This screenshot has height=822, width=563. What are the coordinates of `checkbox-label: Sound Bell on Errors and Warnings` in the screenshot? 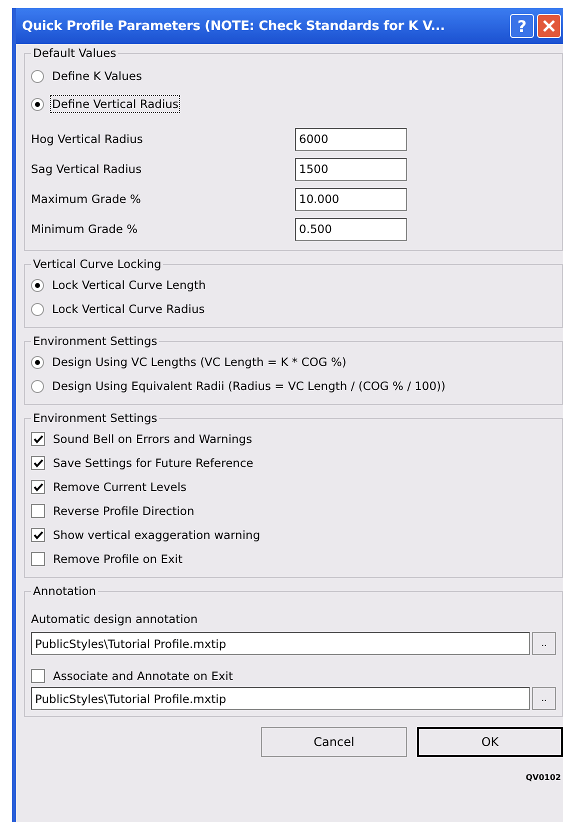 It's located at (153, 439).